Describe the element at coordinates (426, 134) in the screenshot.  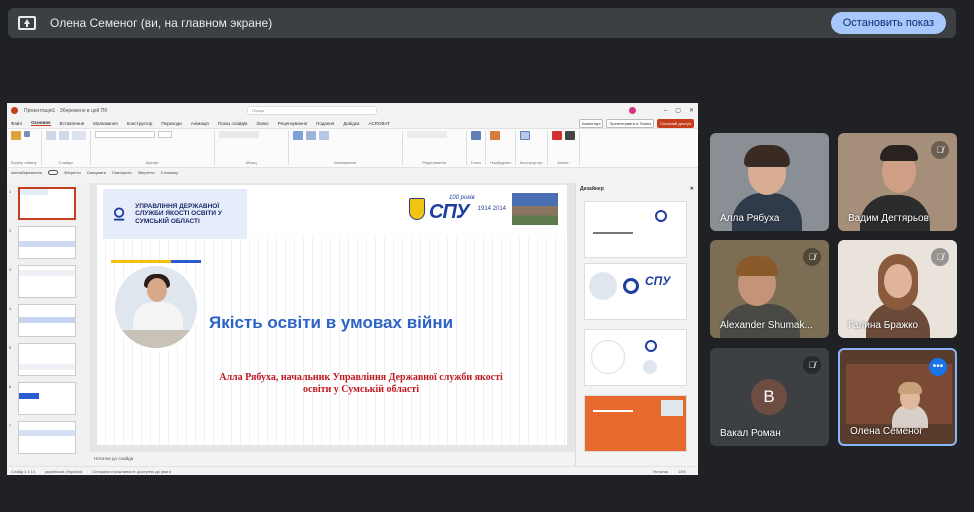
I see `find-replace-controls` at that location.